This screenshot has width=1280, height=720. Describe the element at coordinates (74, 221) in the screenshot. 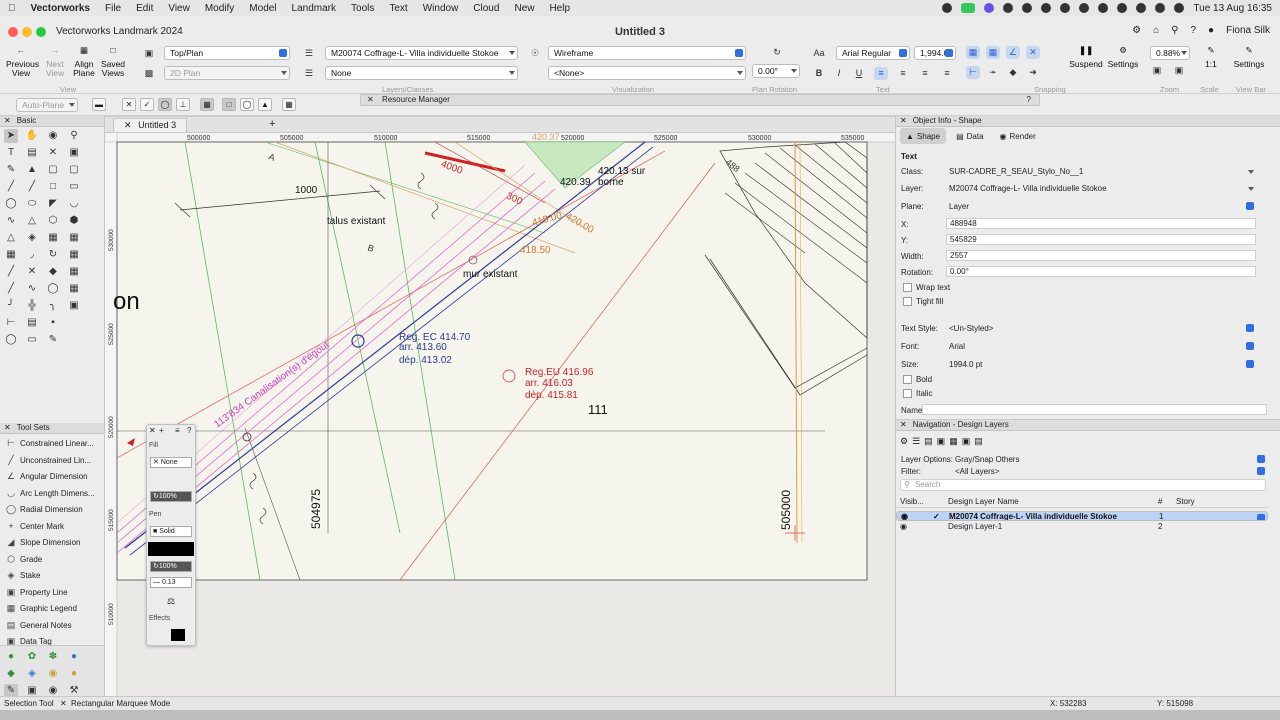

I see `regular-polygon-tool-icon: ⬢` at that location.